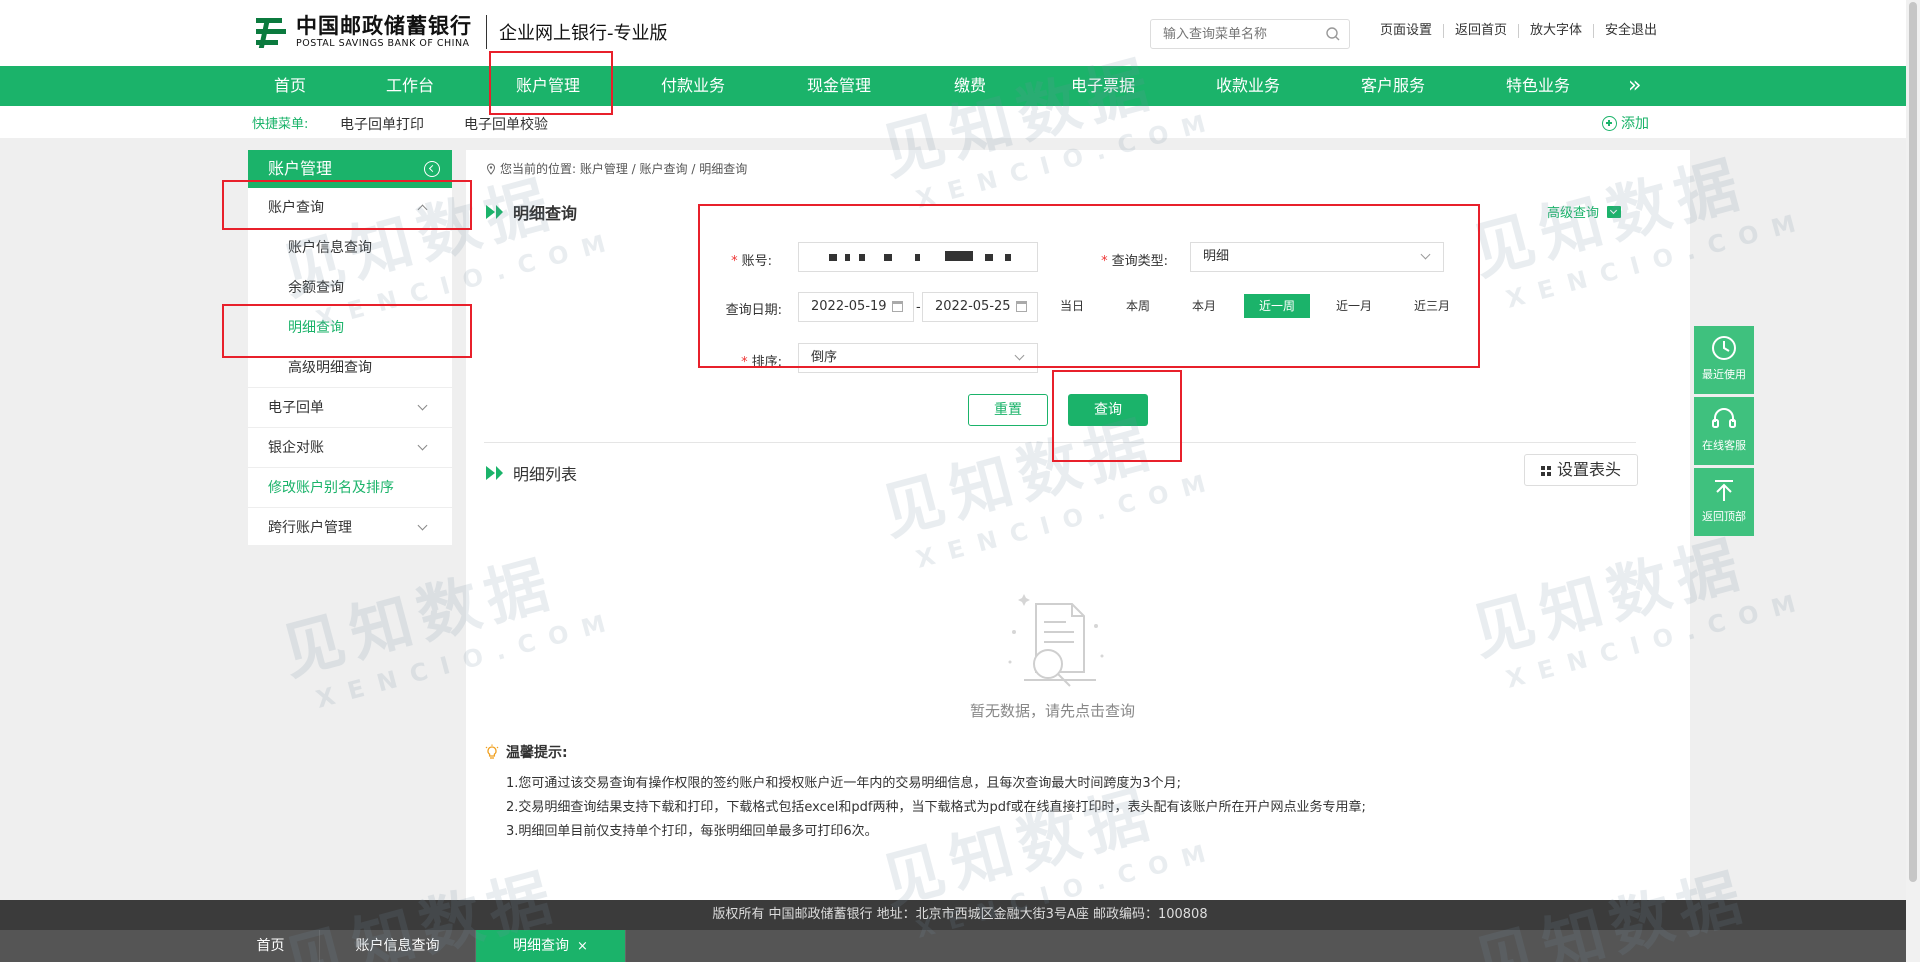  What do you see at coordinates (280, 124) in the screenshot?
I see `quick-menu-label: 快捷菜单:` at bounding box center [280, 124].